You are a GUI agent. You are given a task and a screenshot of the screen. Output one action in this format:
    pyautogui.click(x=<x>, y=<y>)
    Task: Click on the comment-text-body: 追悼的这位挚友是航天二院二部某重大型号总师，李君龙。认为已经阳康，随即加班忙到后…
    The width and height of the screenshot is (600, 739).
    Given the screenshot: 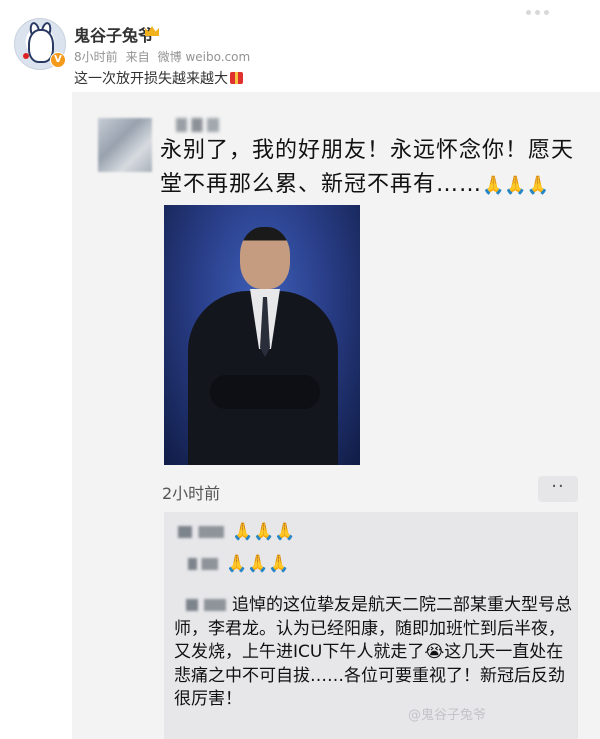 What is the action you would take?
    pyautogui.click(x=373, y=652)
    